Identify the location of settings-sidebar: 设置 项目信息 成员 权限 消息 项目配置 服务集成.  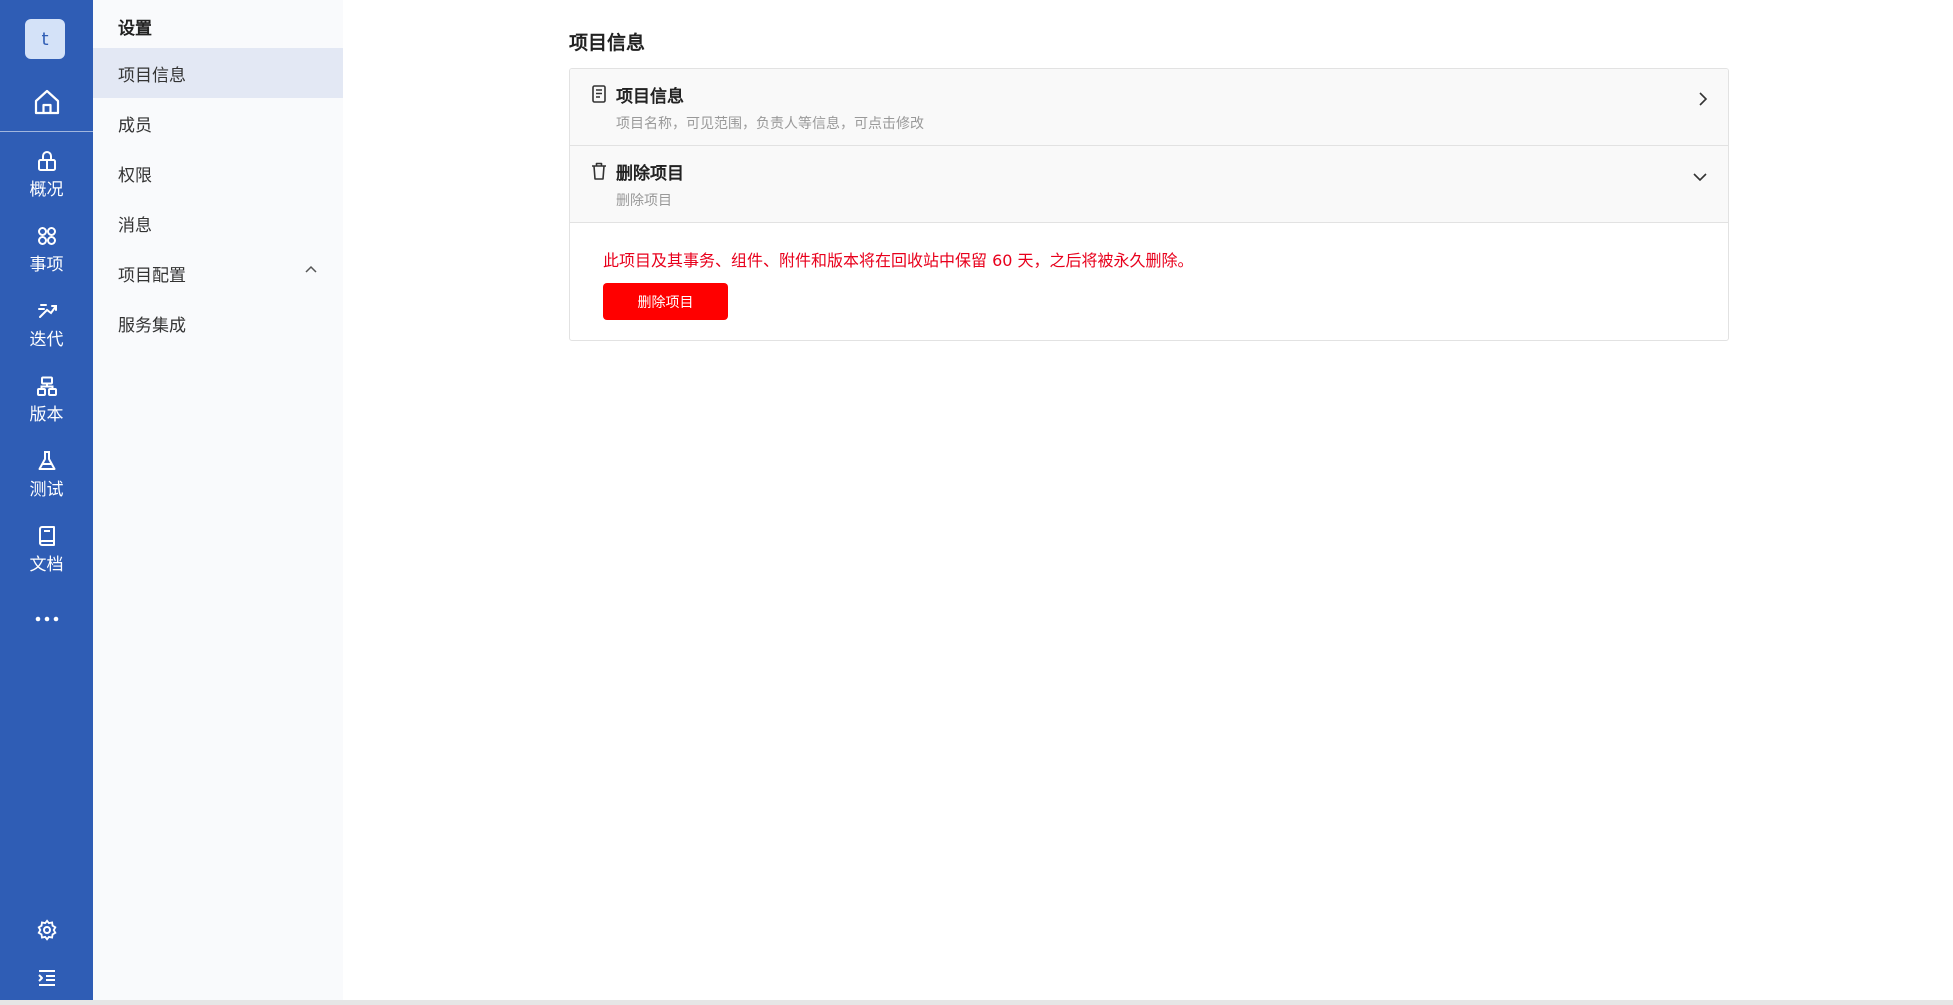
(218, 500).